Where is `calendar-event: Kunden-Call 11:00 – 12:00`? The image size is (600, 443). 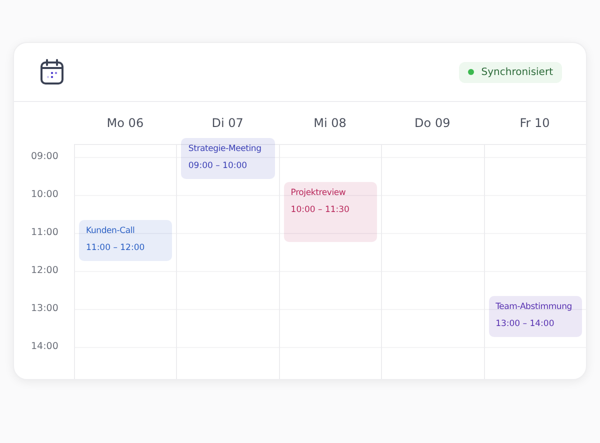 calendar-event: Kunden-Call 11:00 – 12:00 is located at coordinates (125, 240).